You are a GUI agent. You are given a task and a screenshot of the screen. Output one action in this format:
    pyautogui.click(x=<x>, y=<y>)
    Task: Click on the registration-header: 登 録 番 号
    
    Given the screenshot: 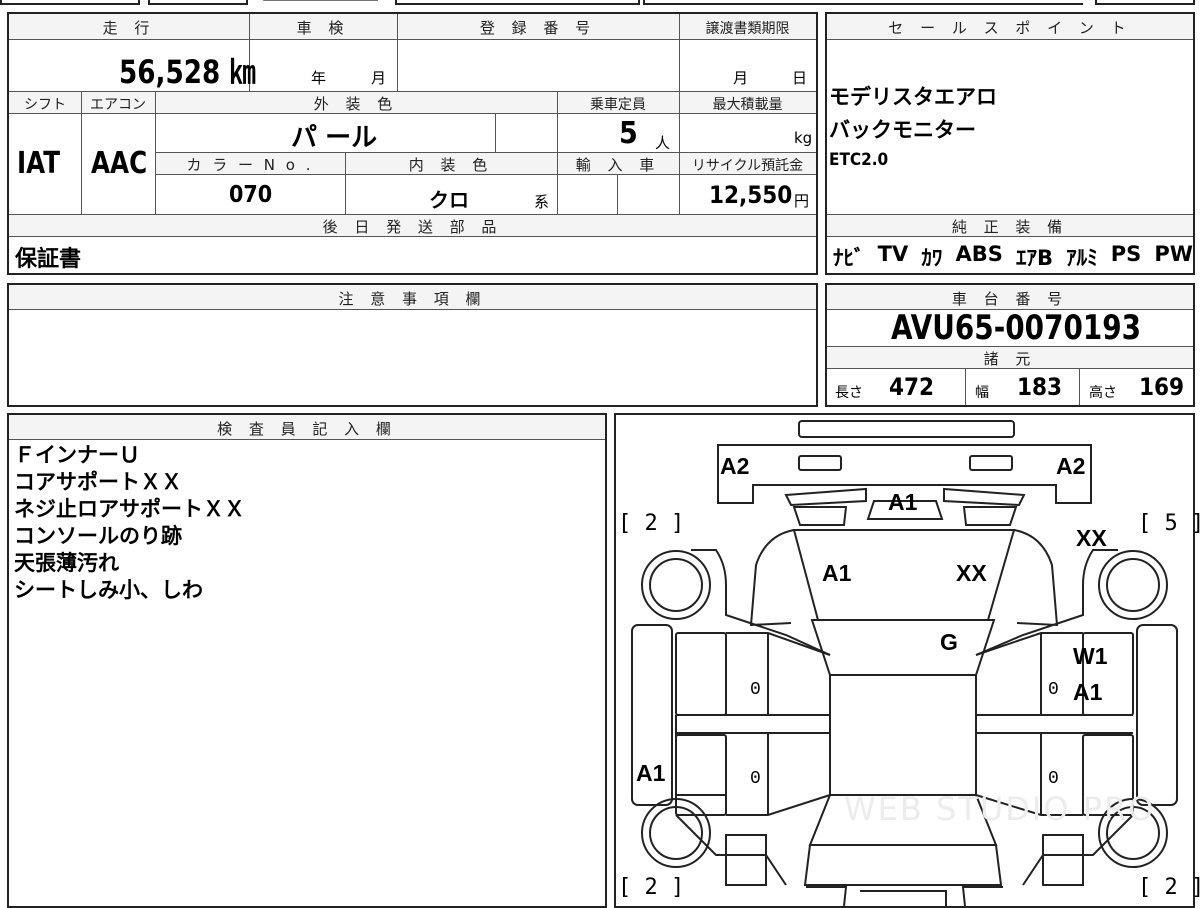 What is the action you would take?
    pyautogui.click(x=538, y=28)
    